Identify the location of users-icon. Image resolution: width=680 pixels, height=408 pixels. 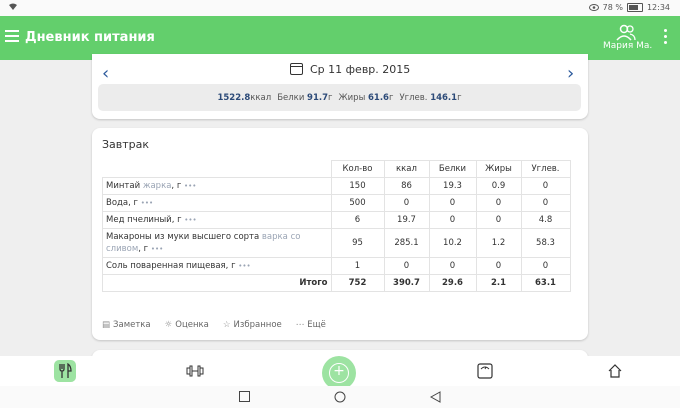
(626, 33).